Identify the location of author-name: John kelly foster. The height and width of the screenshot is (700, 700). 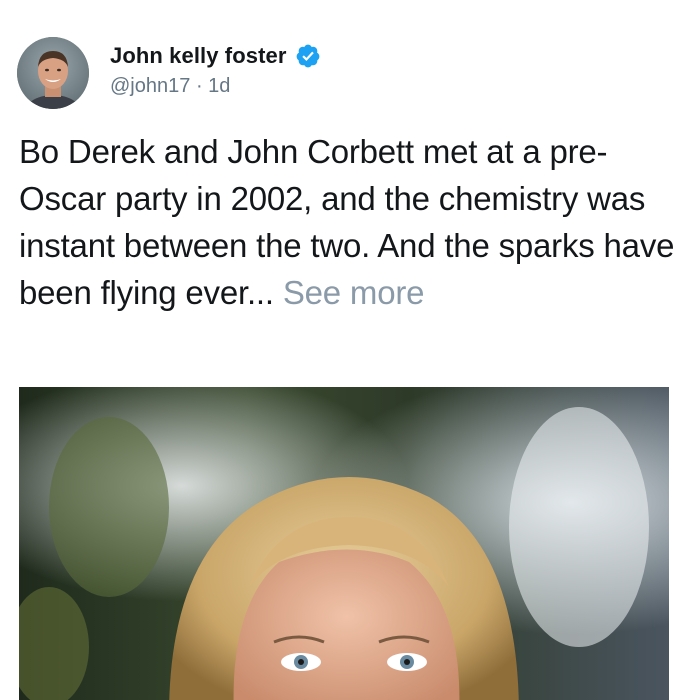
(198, 56).